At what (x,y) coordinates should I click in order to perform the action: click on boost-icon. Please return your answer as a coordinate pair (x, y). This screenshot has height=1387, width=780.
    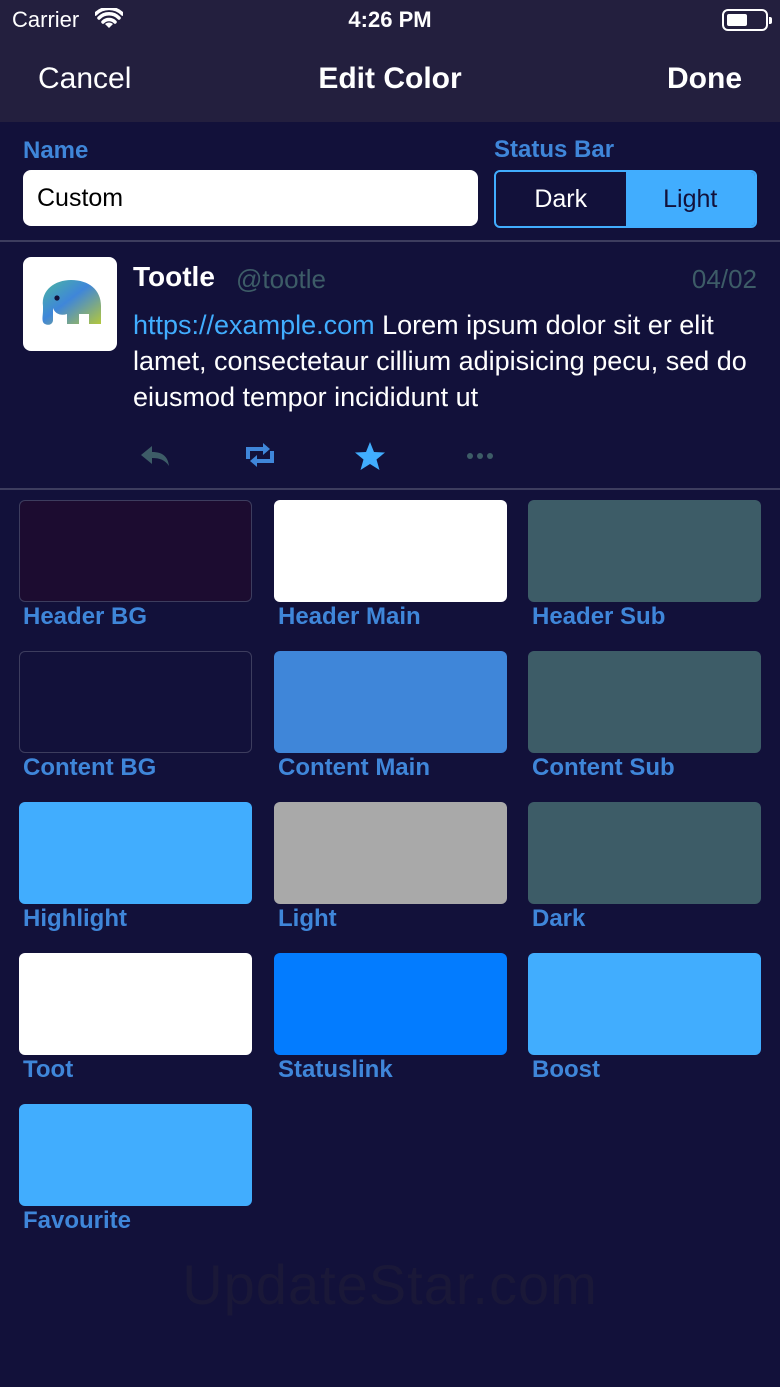
    Looking at the image, I should click on (260, 455).